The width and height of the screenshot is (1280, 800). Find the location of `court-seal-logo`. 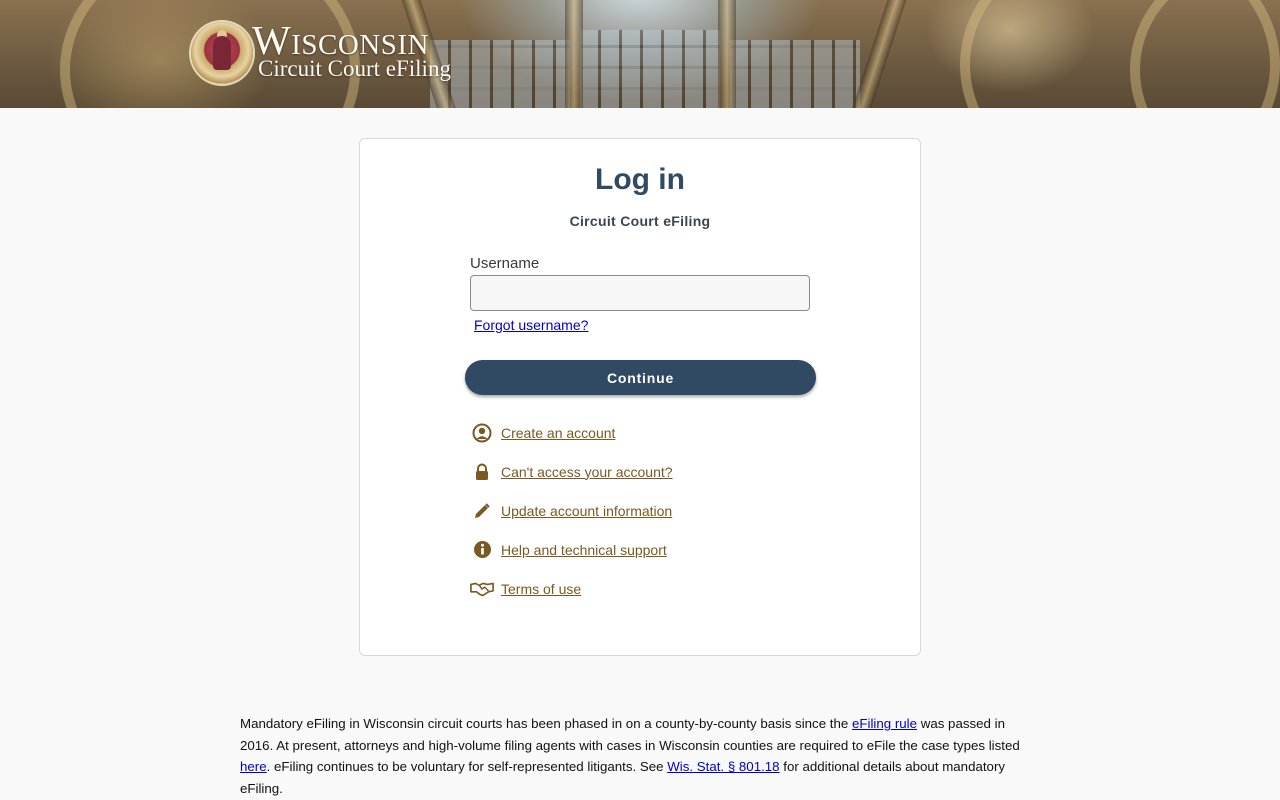

court-seal-logo is located at coordinates (222, 53).